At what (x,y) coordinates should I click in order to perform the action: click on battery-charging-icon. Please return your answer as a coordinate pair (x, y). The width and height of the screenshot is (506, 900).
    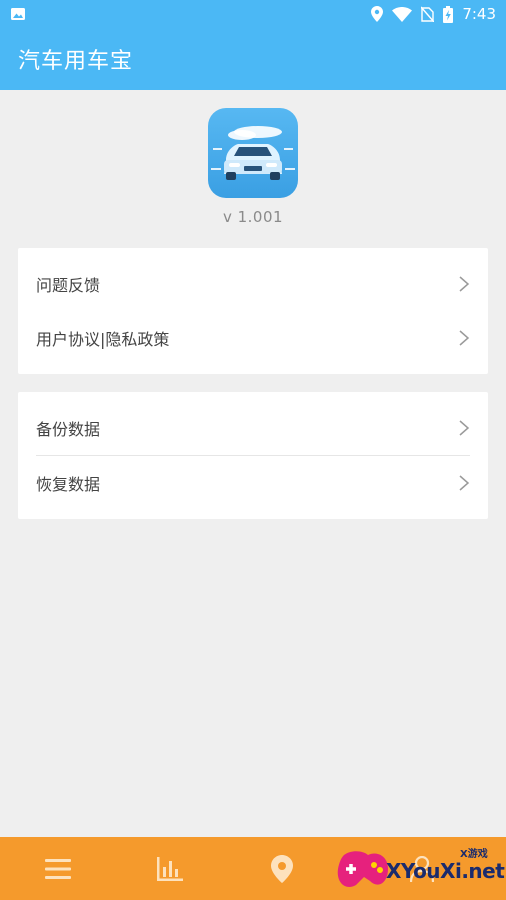
    Looking at the image, I should click on (448, 14).